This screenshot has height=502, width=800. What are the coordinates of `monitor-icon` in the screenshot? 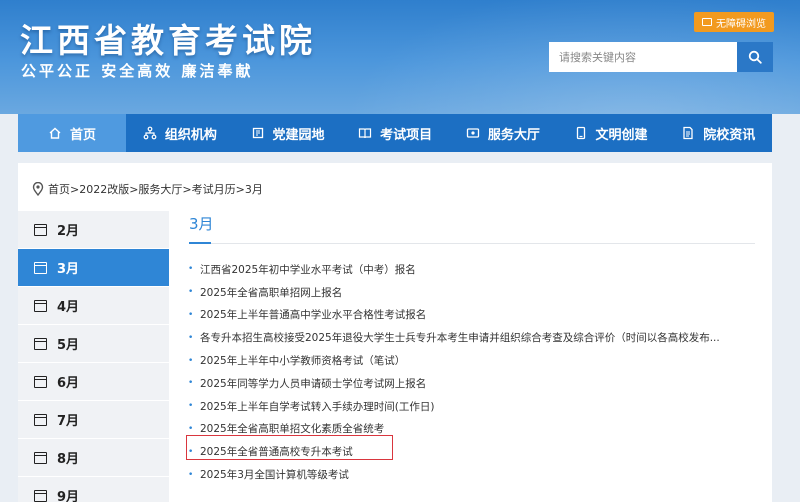 It's located at (707, 22).